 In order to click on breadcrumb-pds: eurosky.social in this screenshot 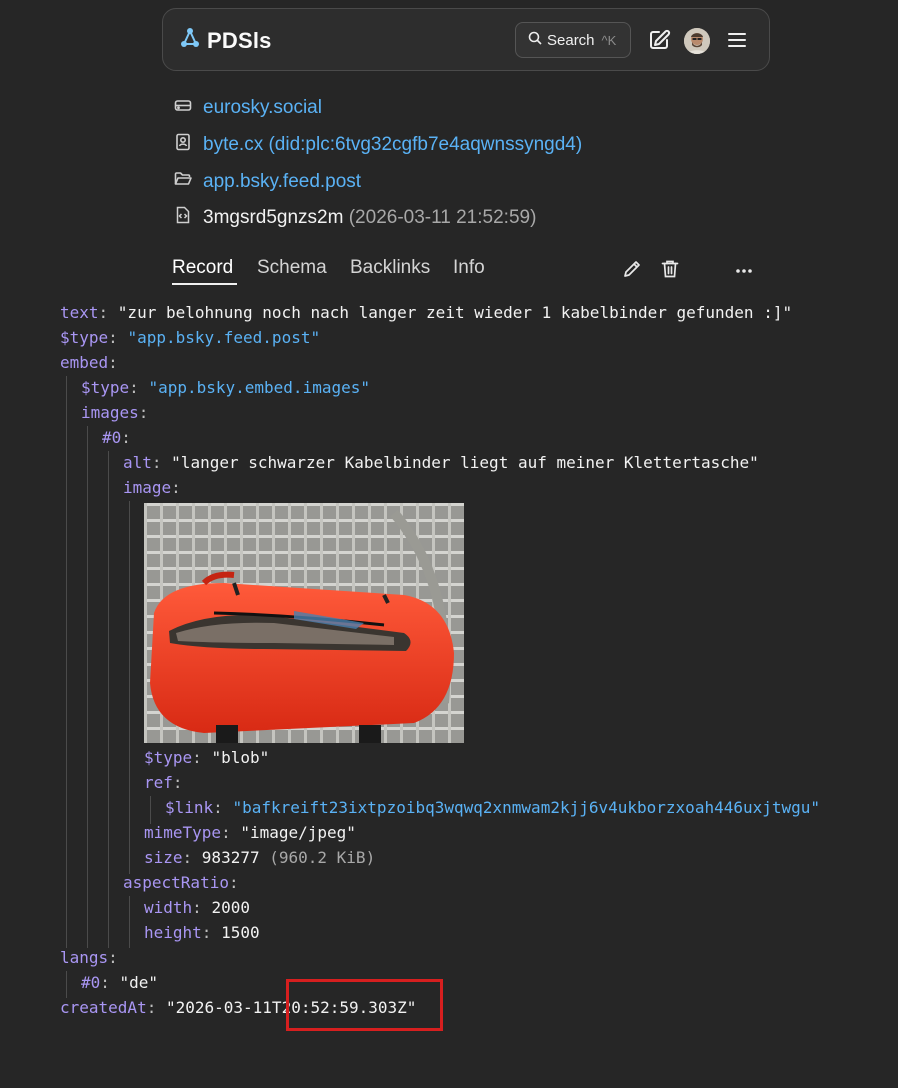, I will do `click(248, 108)`.